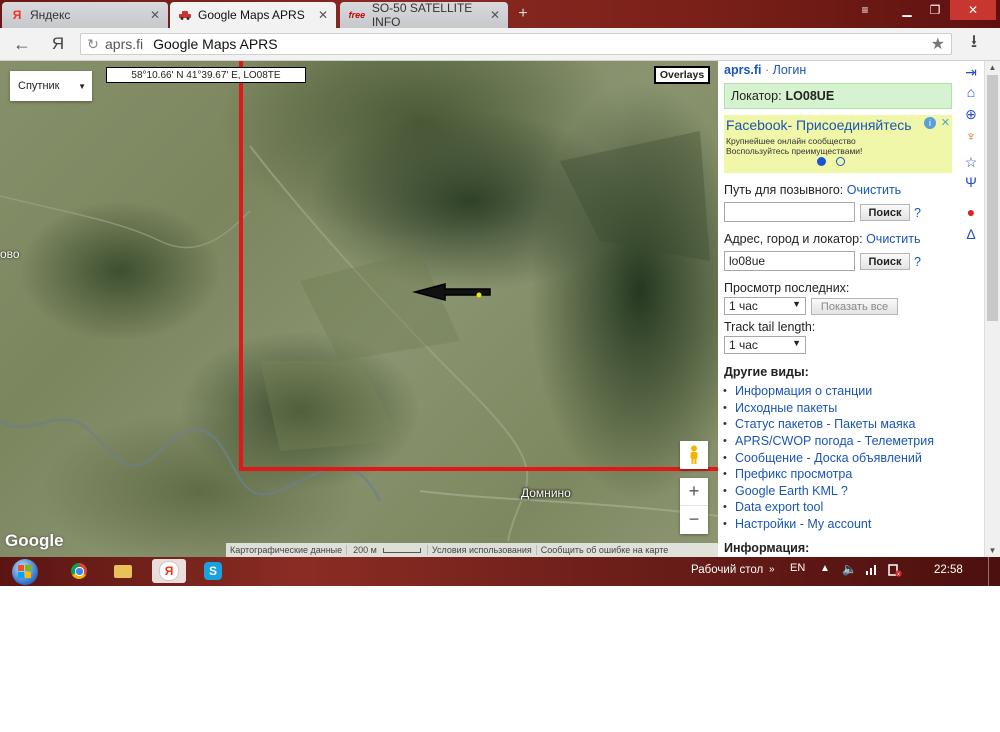  Describe the element at coordinates (971, 212) in the screenshot. I see `circles-icon: ●` at that location.